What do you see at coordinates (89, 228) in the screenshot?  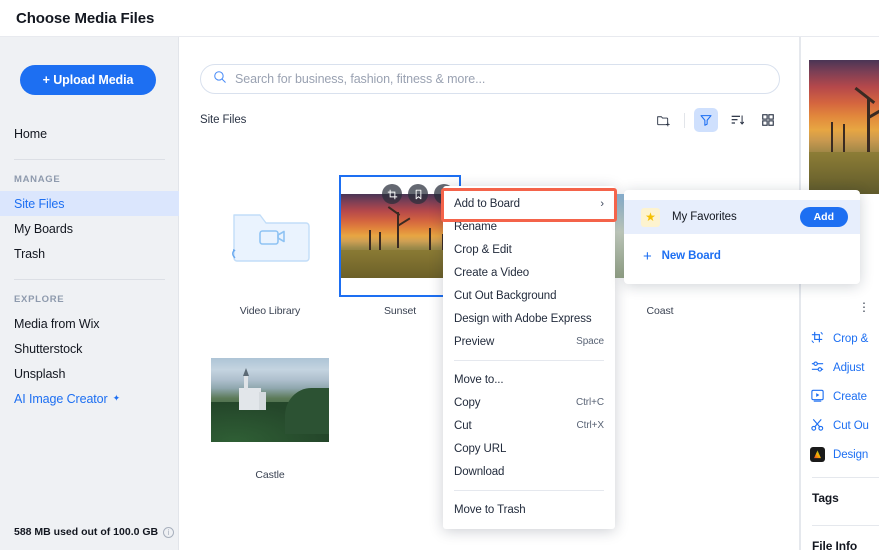 I see `sidebar-item-my-boards: My Boards` at bounding box center [89, 228].